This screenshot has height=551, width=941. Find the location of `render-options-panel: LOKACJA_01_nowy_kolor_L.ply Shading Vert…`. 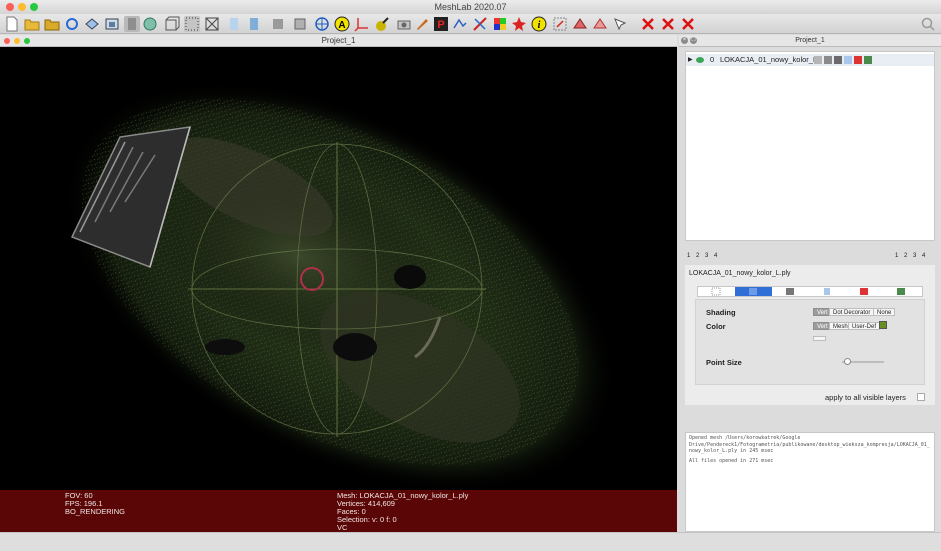

render-options-panel: LOKACJA_01_nowy_kolor_L.ply Shading Vert… is located at coordinates (810, 335).